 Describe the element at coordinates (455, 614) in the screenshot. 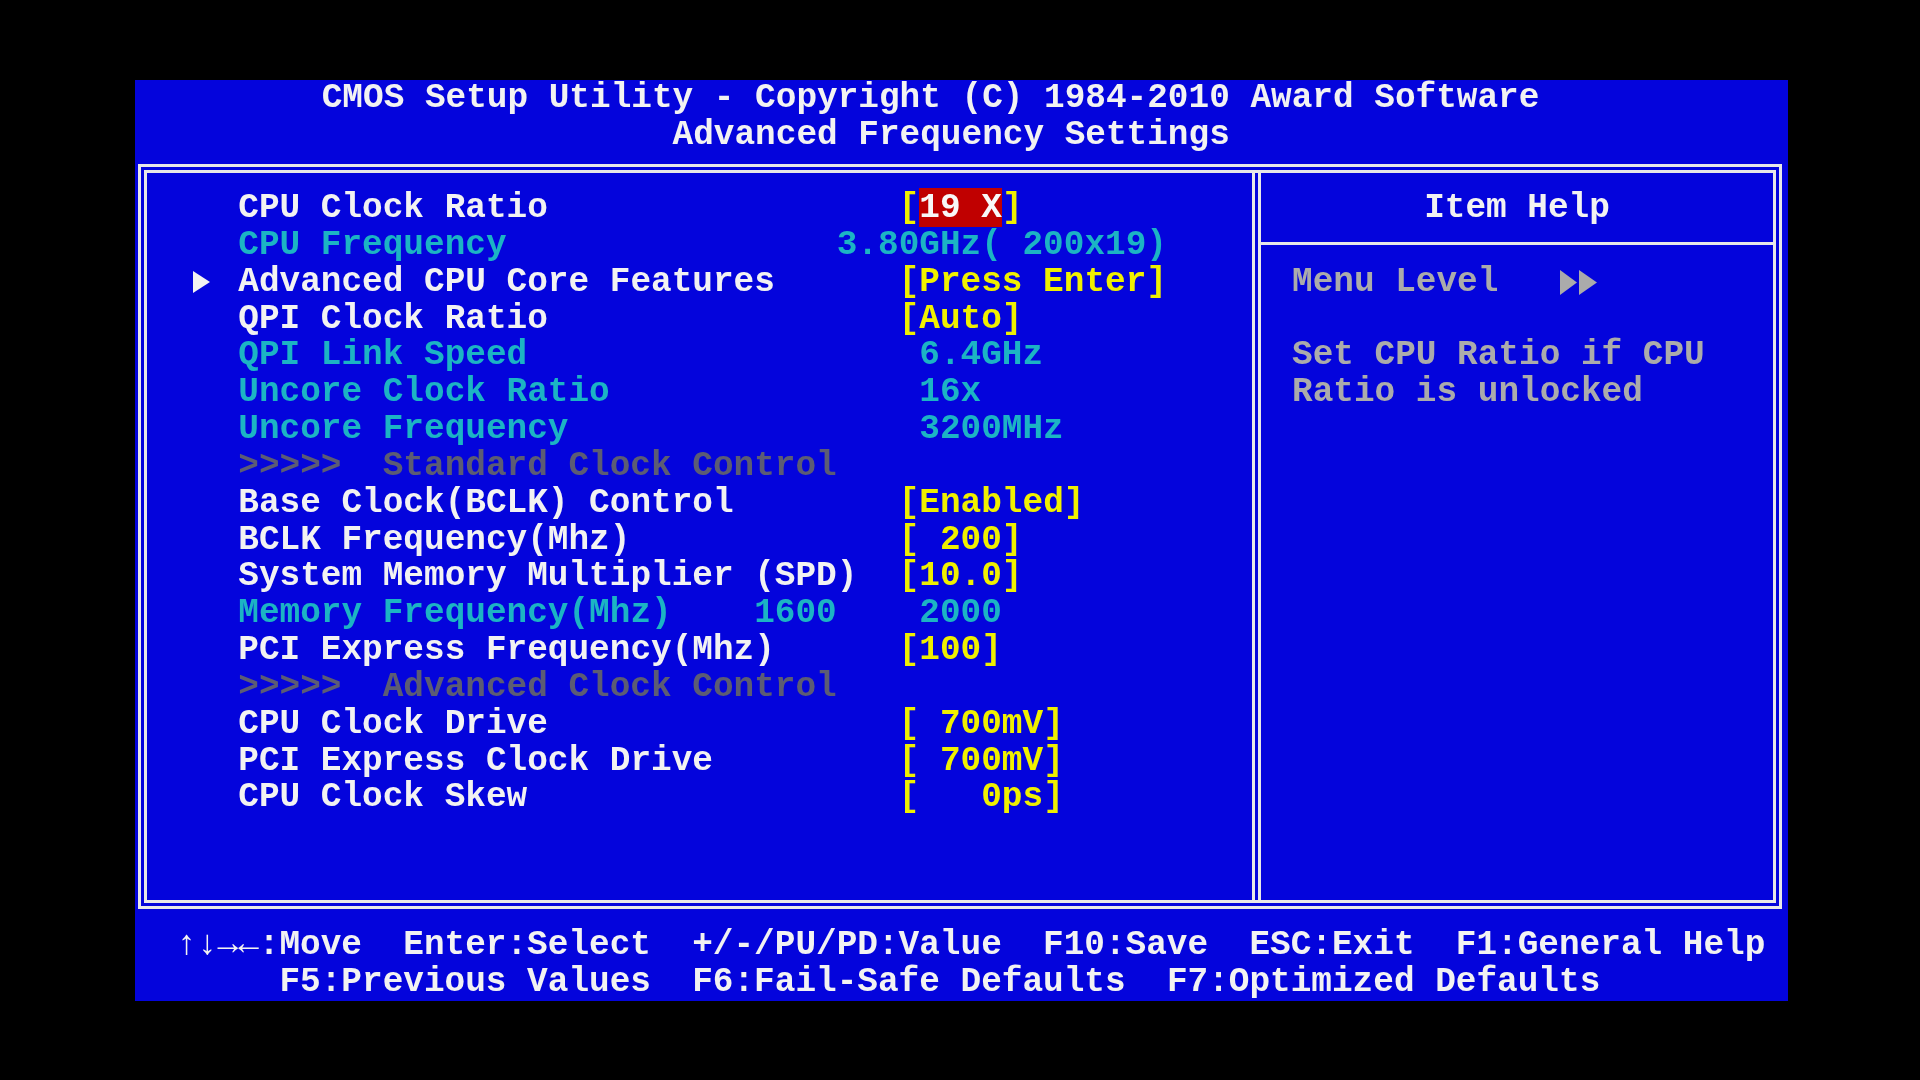

I see `info-label: Memory Frequency(Mhz)` at that location.